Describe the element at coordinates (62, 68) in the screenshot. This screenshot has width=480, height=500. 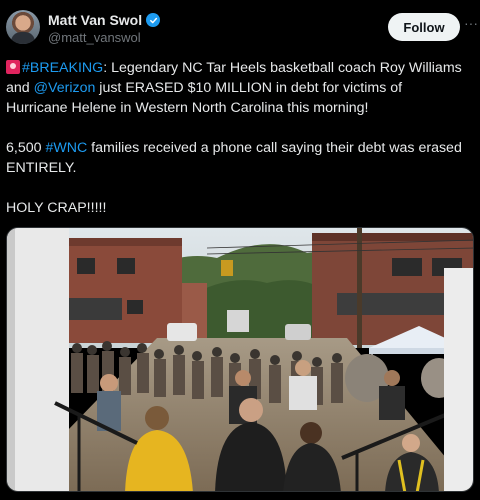
I see `hashtag-breaking: #BREAKING` at that location.